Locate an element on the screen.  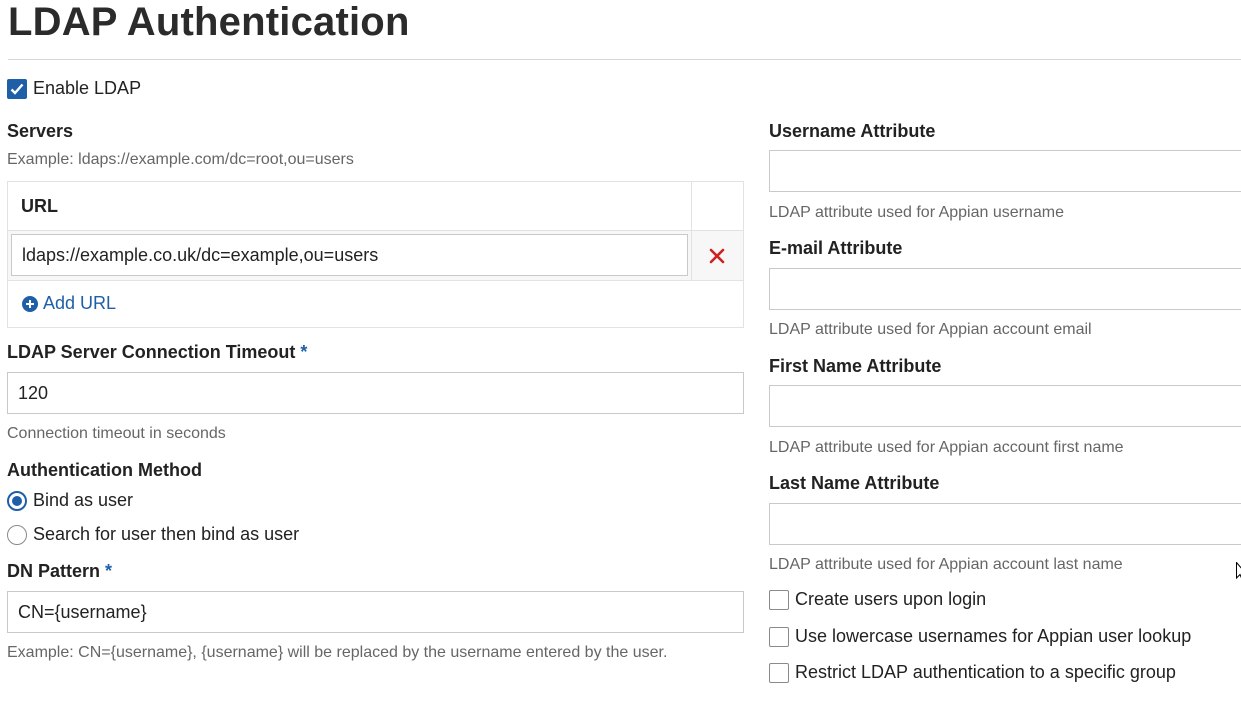
mouse-cursor-icon is located at coordinates (1238, 571).